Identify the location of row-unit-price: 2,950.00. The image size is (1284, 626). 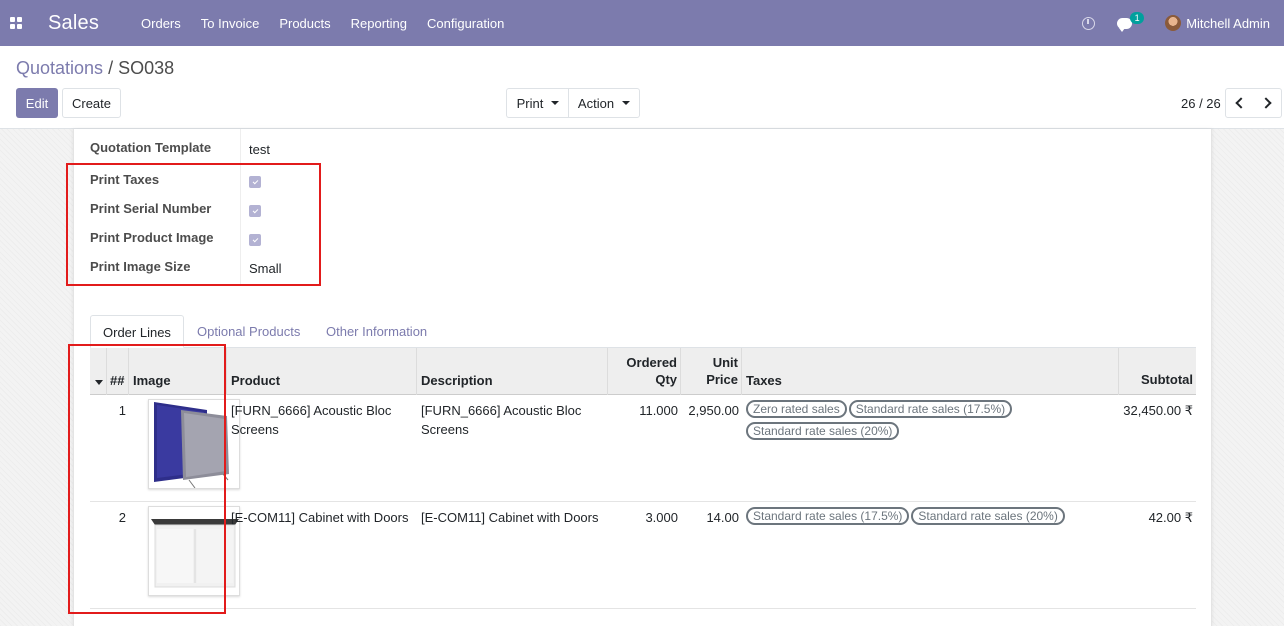
(713, 410).